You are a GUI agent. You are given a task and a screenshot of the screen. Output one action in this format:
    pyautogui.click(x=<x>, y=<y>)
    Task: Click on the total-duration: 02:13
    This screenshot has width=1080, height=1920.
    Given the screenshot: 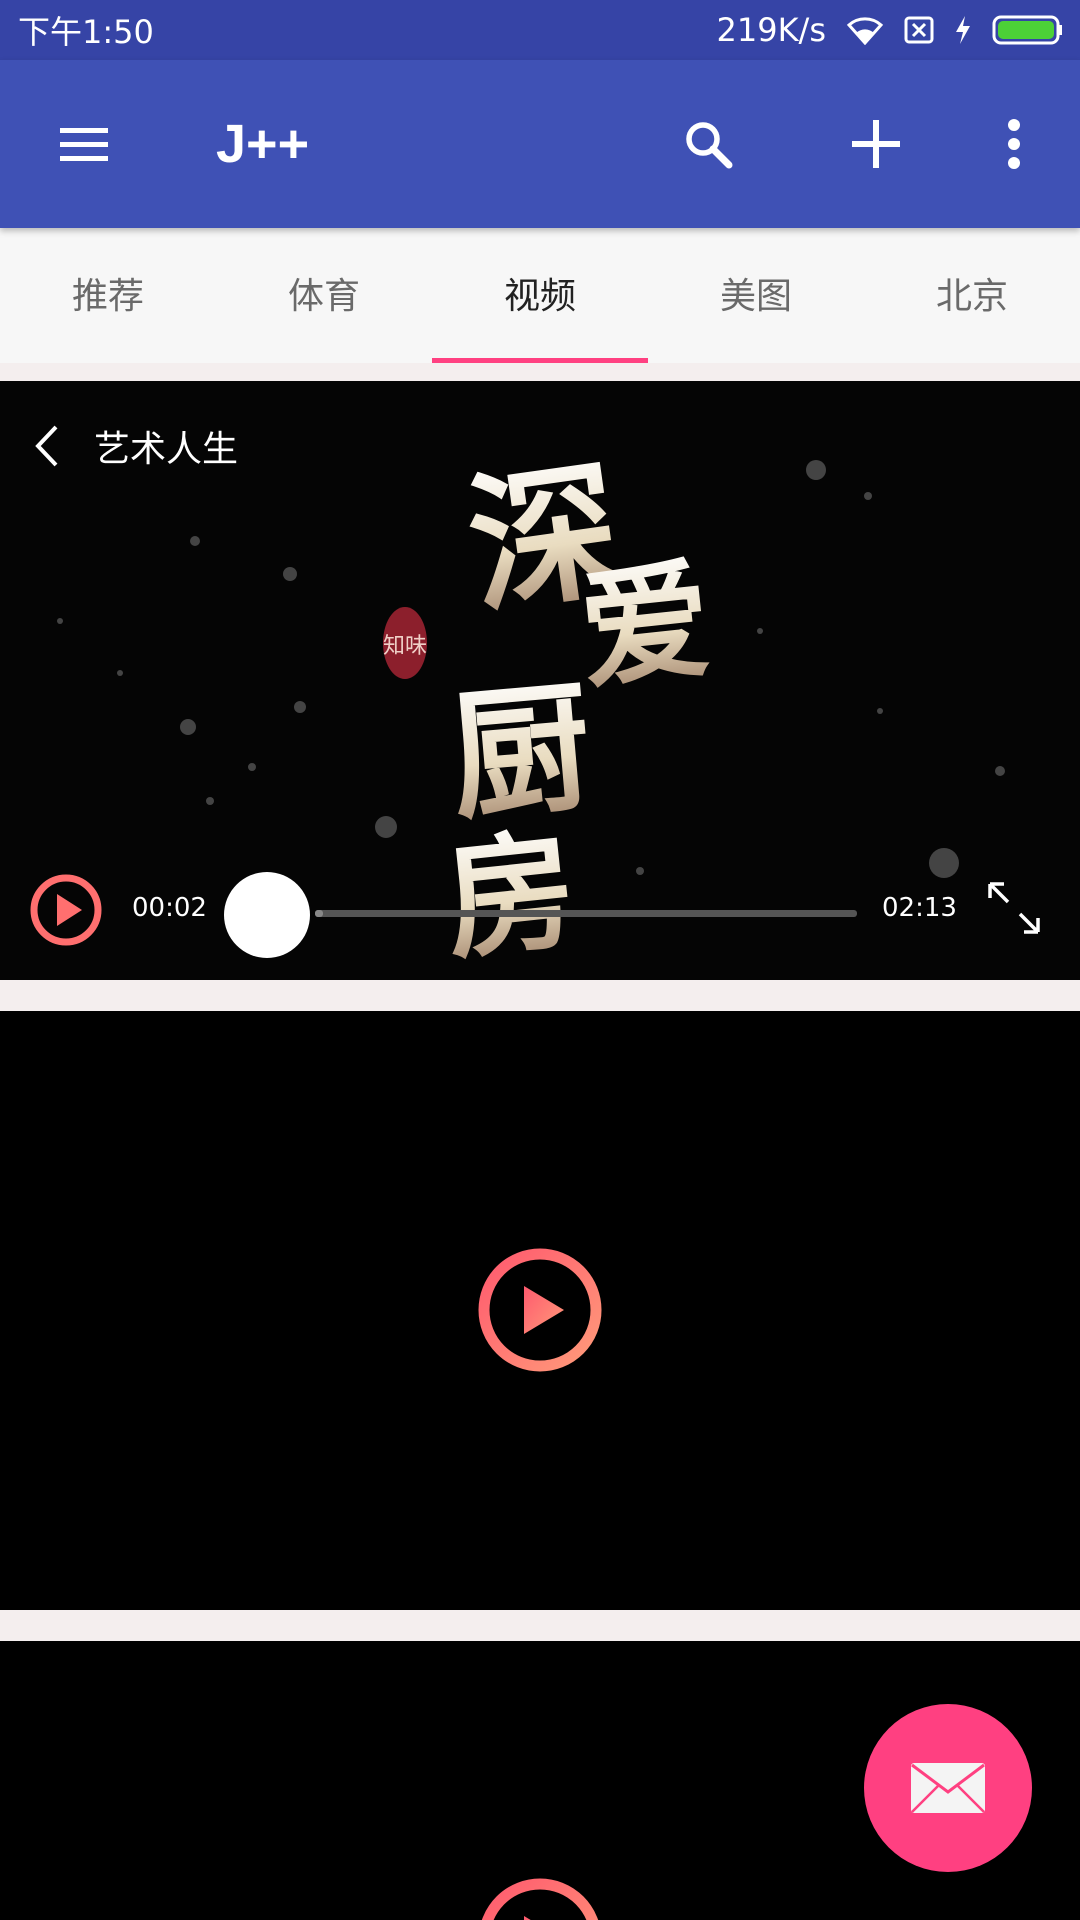 What is the action you would take?
    pyautogui.click(x=919, y=908)
    